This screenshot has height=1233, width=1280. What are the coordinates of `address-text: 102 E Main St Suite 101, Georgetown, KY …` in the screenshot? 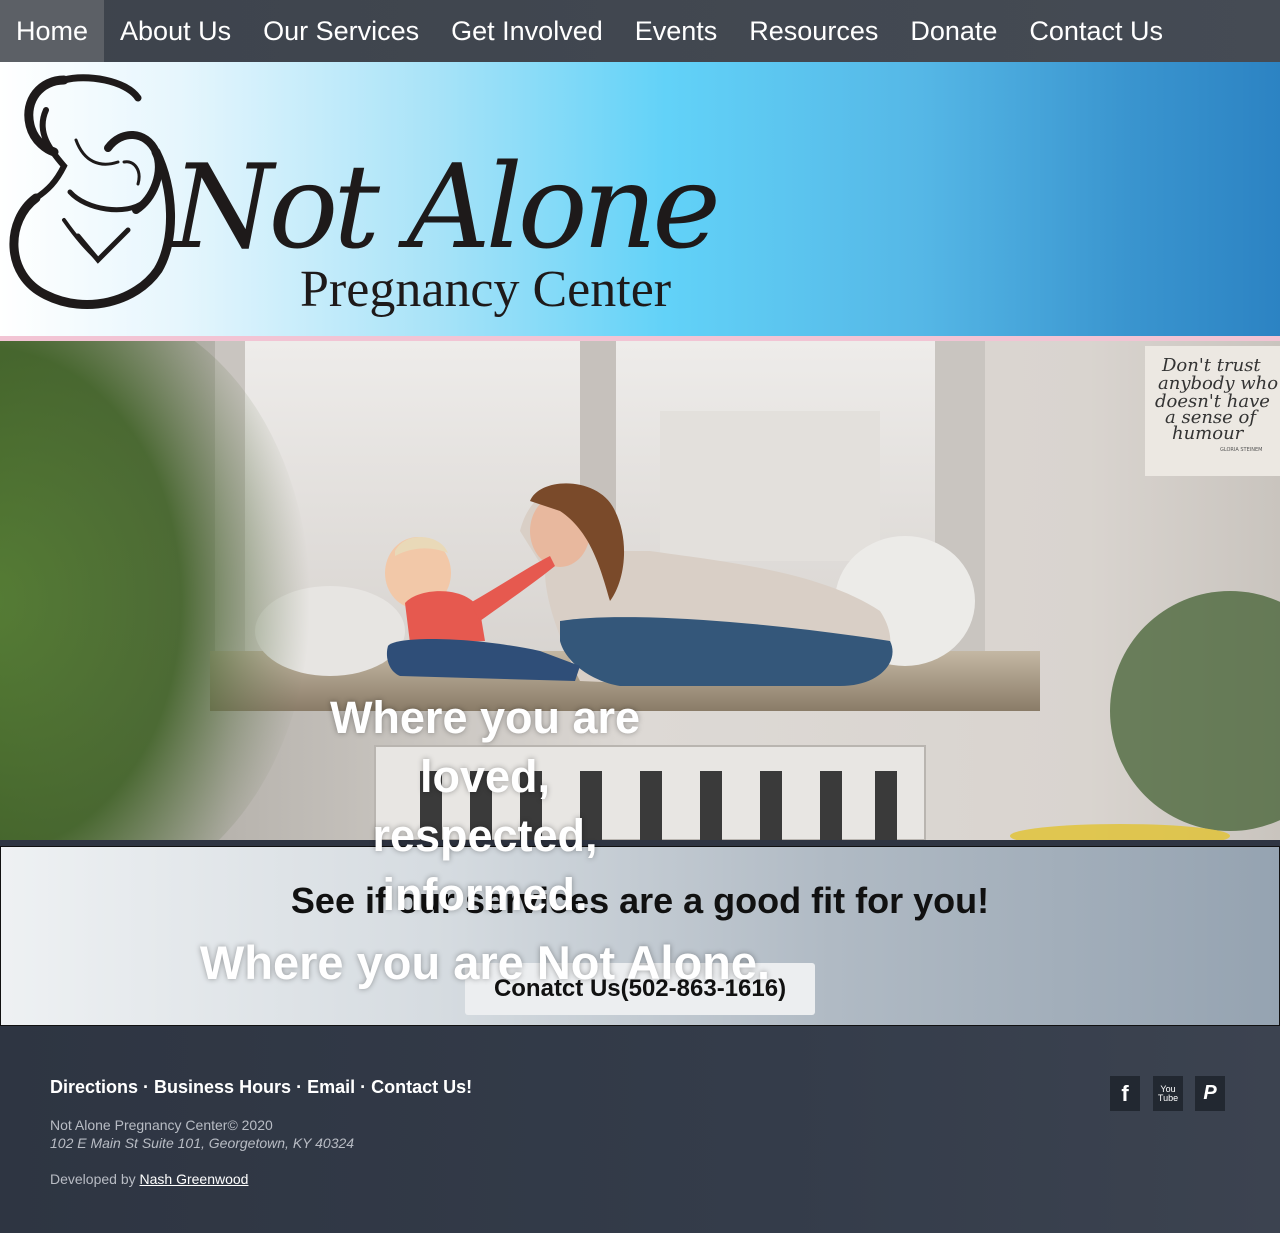 It's located at (202, 1143).